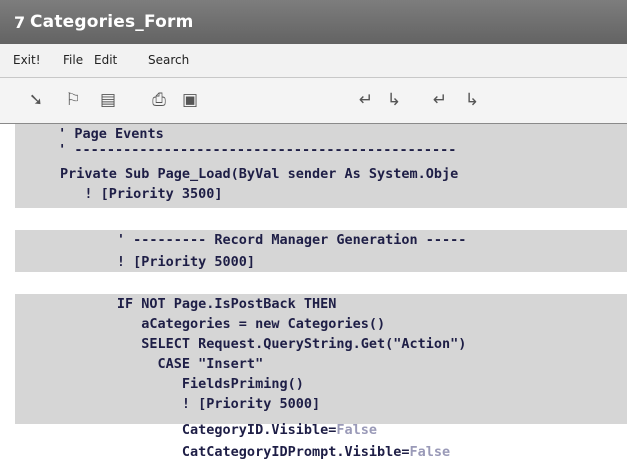  I want to click on window-title-bar: 7 Categories_Form, so click(313, 22).